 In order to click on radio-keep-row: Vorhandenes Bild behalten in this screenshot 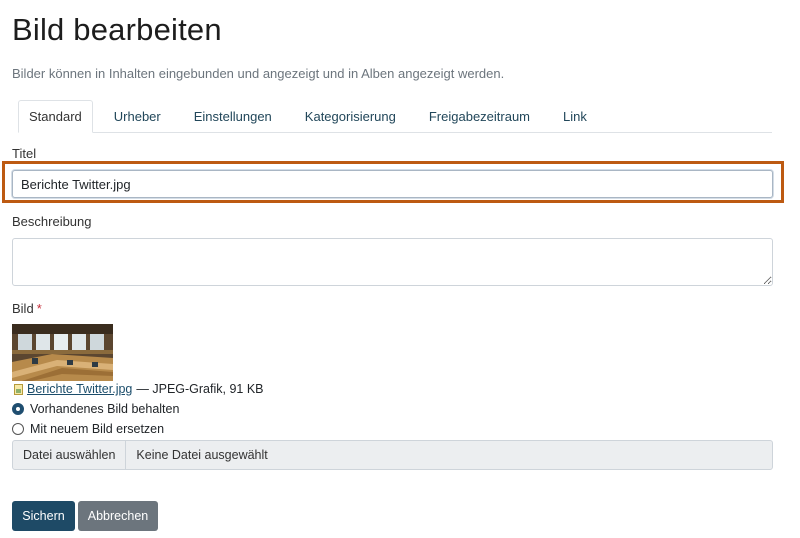, I will do `click(95, 409)`.